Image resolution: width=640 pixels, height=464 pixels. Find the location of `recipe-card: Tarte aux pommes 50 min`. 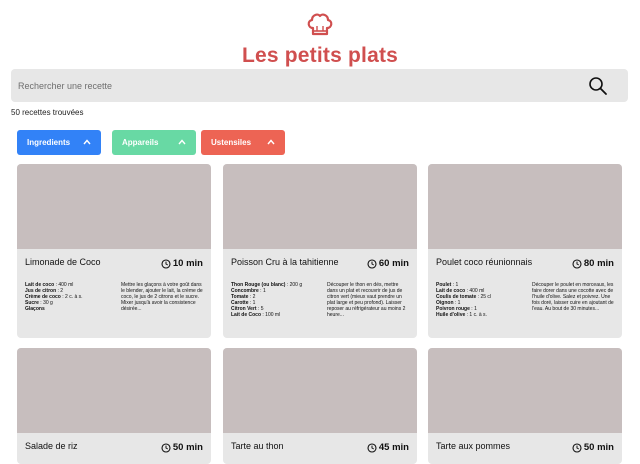

recipe-card: Tarte aux pommes 50 min is located at coordinates (525, 406).